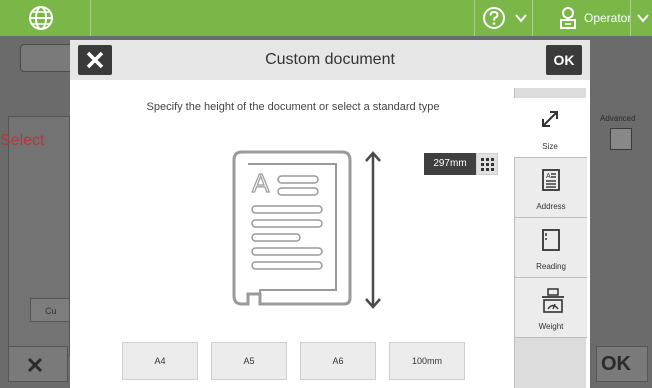  I want to click on scale-icon, so click(553, 300).